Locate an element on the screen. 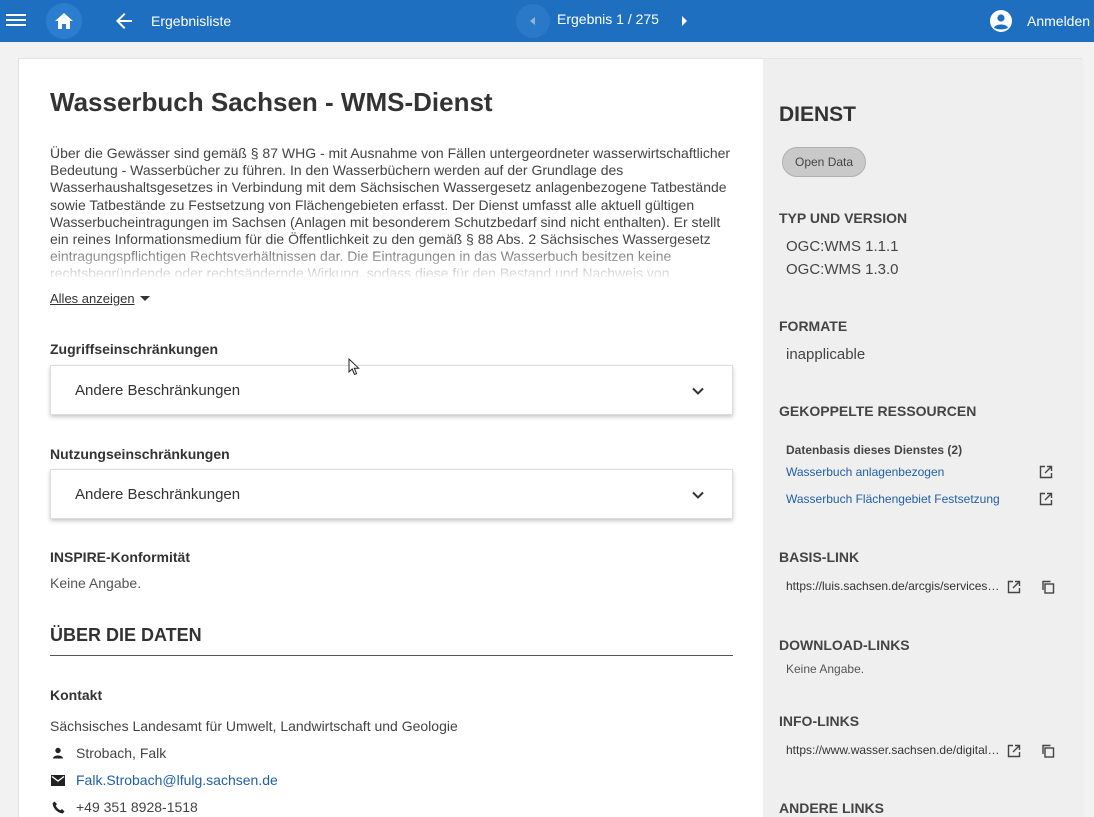 The width and height of the screenshot is (1094, 817). arrow-left-icon is located at coordinates (124, 21).